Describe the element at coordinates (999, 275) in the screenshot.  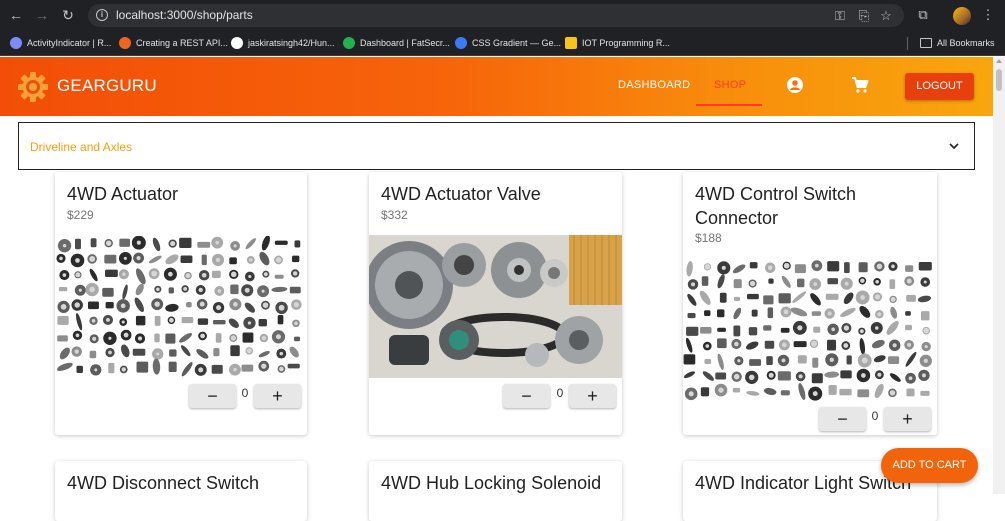
I see `page-scrollbar` at that location.